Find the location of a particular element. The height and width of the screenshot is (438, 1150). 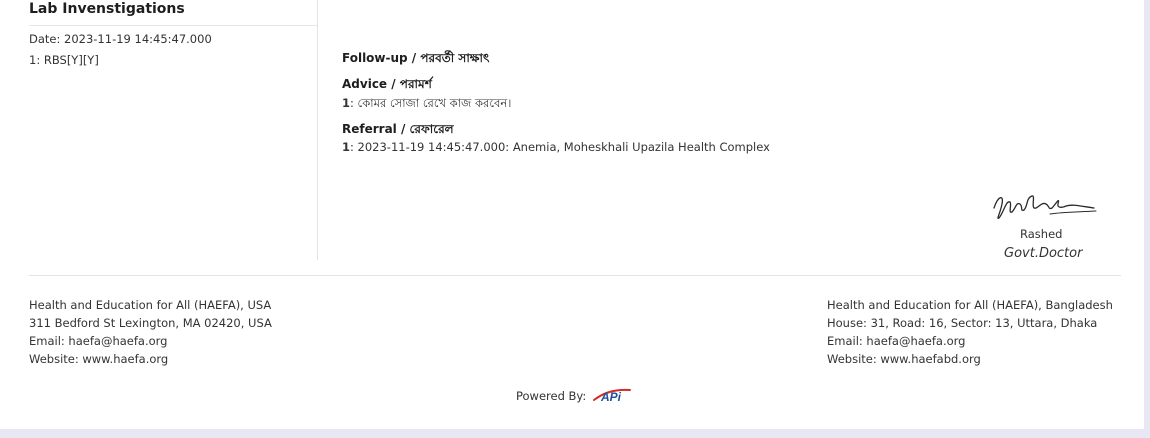

doctor-signature is located at coordinates (1045, 207).